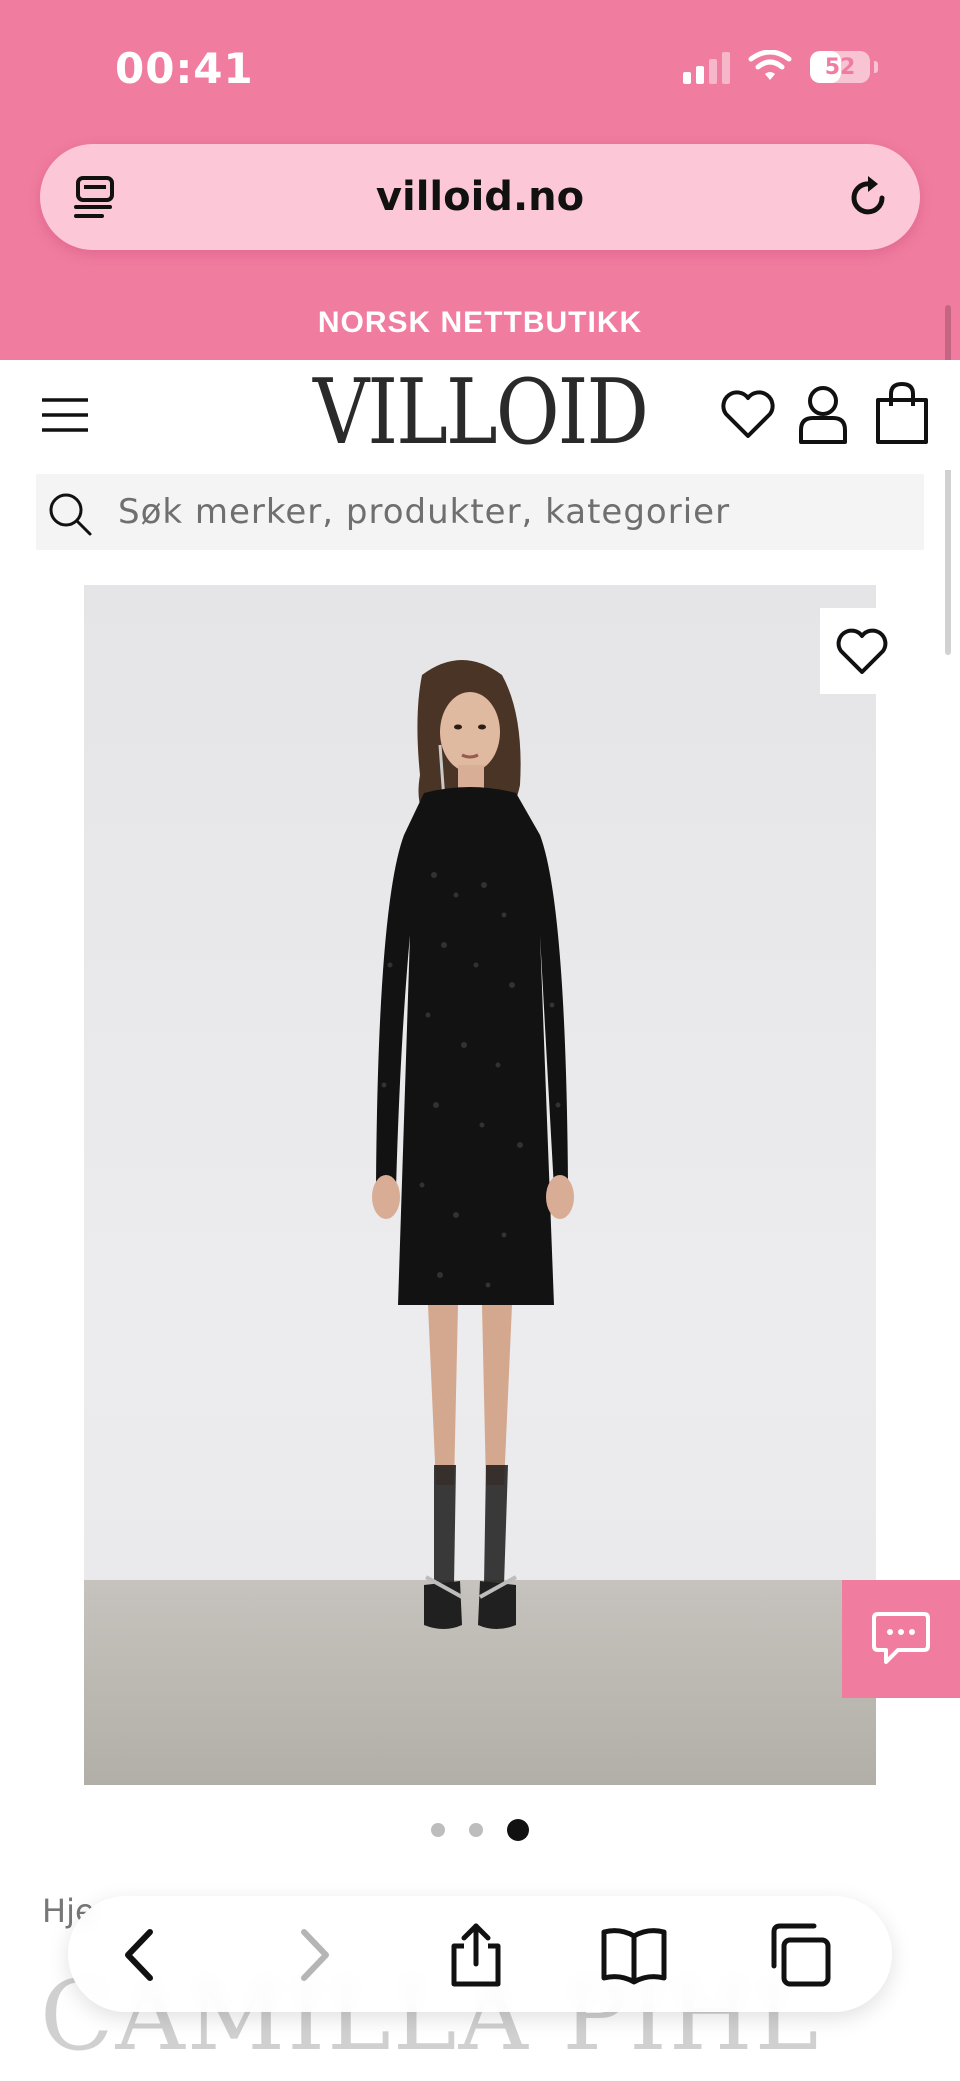 This screenshot has height=2081, width=960. I want to click on heart-icon, so click(862, 651).